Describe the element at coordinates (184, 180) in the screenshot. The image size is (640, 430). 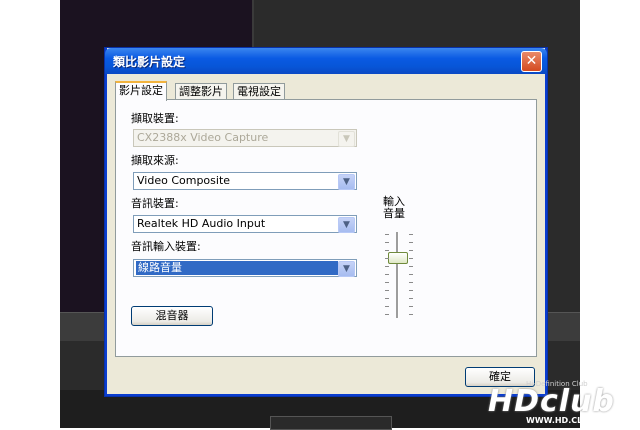
I see `capture-source-value: Video Composite` at that location.